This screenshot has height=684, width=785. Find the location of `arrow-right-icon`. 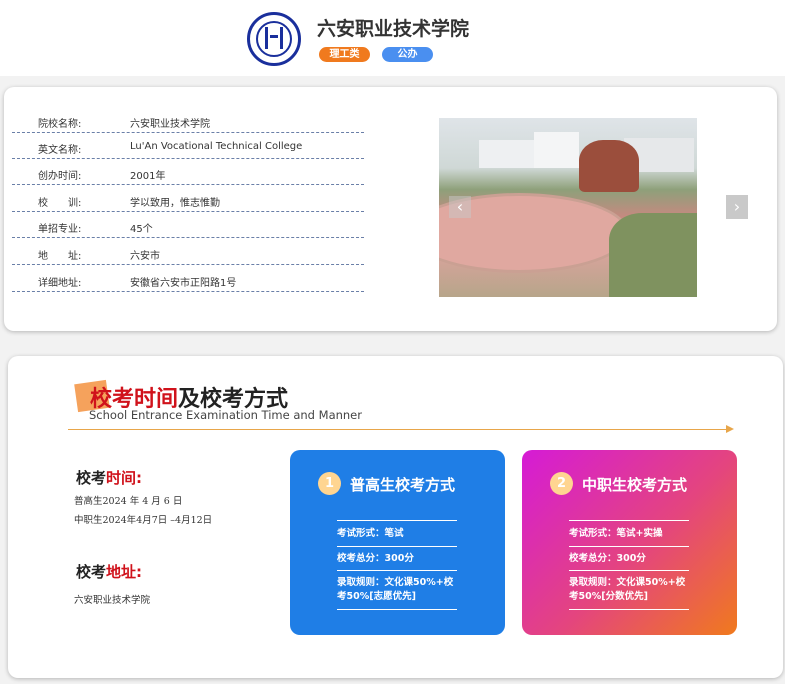

arrow-right-icon is located at coordinates (730, 429).